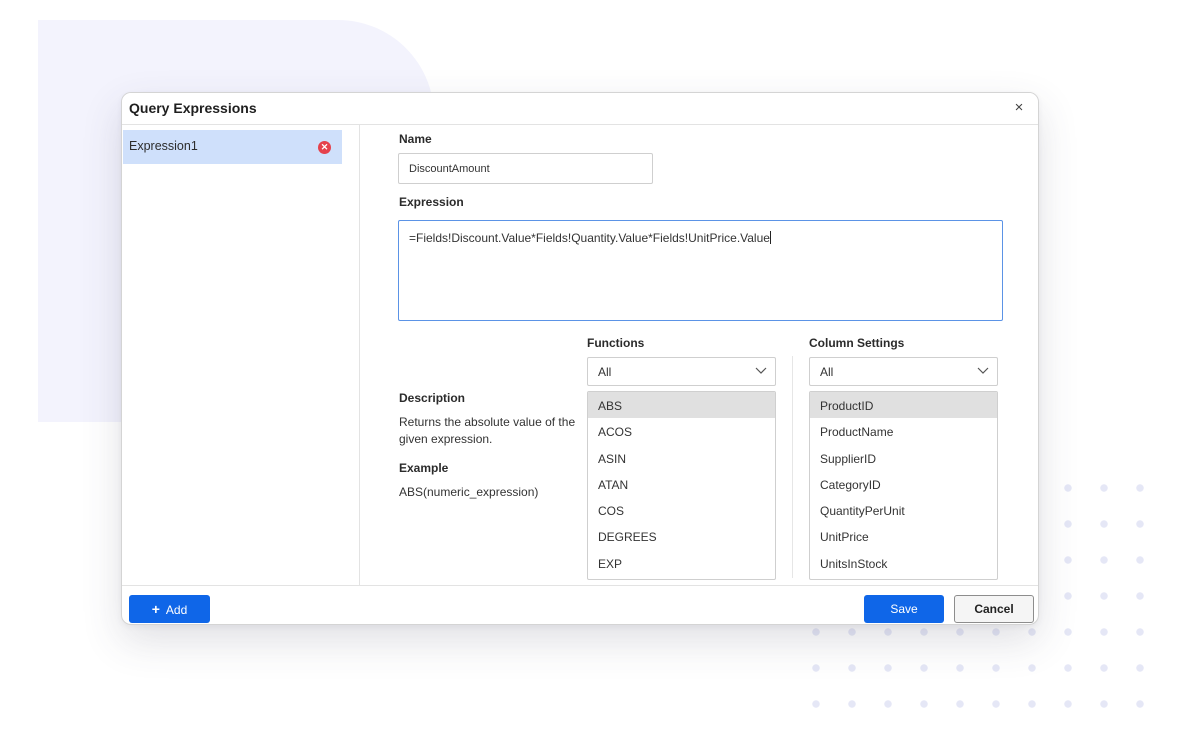 Image resolution: width=1180 pixels, height=730 pixels. I want to click on column-settings-label: Column Settings, so click(857, 343).